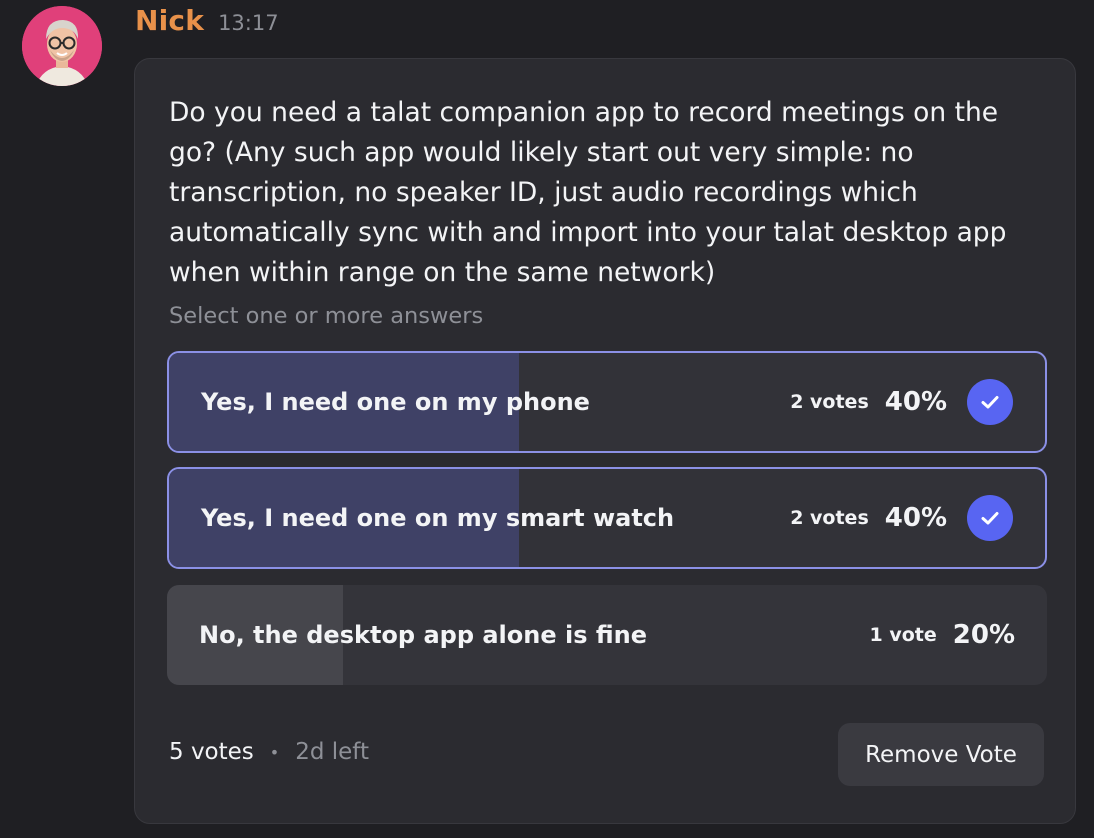  Describe the element at coordinates (332, 752) in the screenshot. I see `time-left: 2d left` at that location.